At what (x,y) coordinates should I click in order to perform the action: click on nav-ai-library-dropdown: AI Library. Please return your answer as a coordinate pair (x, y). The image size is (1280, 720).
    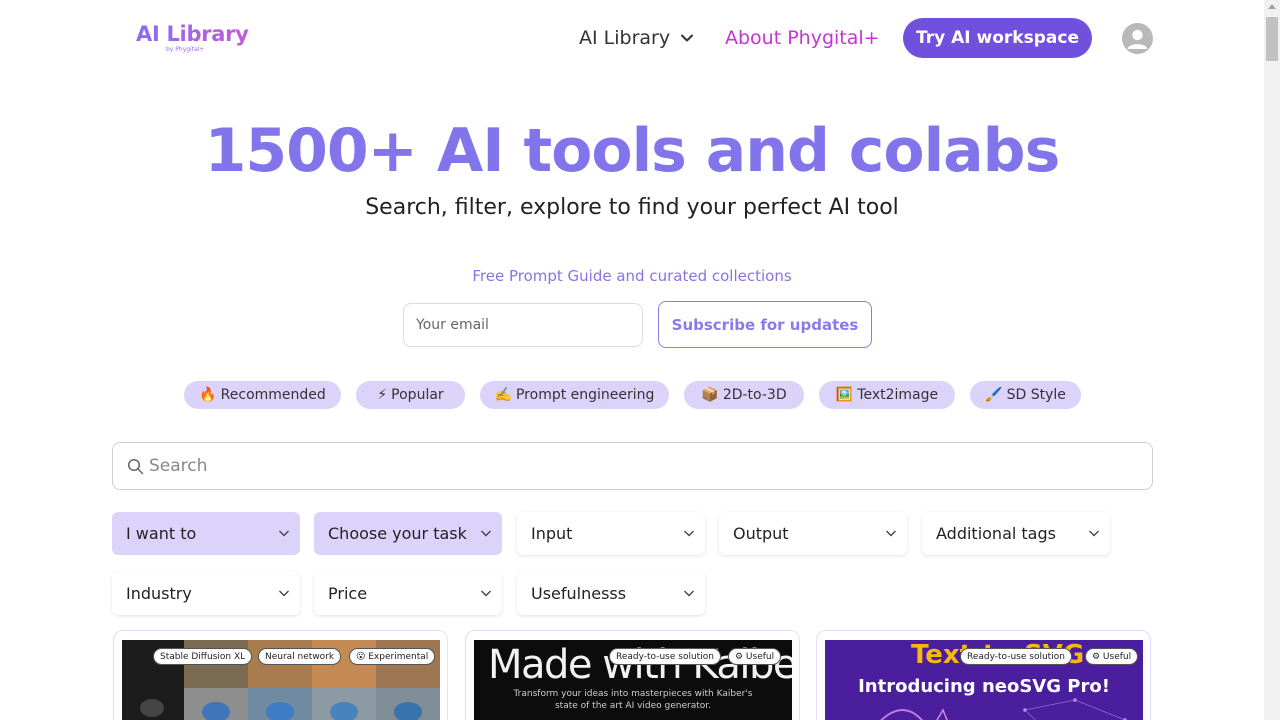
    Looking at the image, I should click on (636, 38).